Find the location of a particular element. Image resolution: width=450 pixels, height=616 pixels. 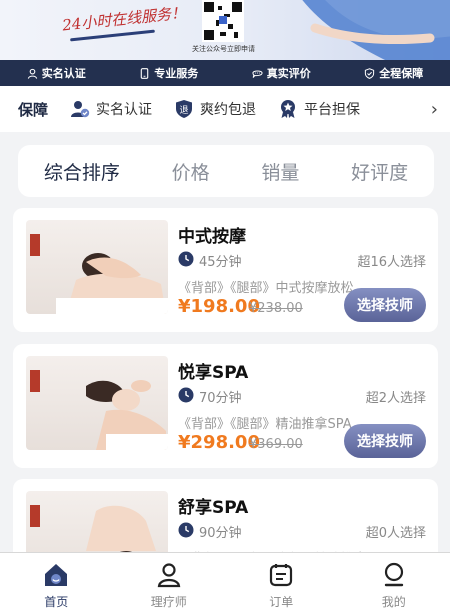

feature-item: 真实评价 is located at coordinates (281, 73).